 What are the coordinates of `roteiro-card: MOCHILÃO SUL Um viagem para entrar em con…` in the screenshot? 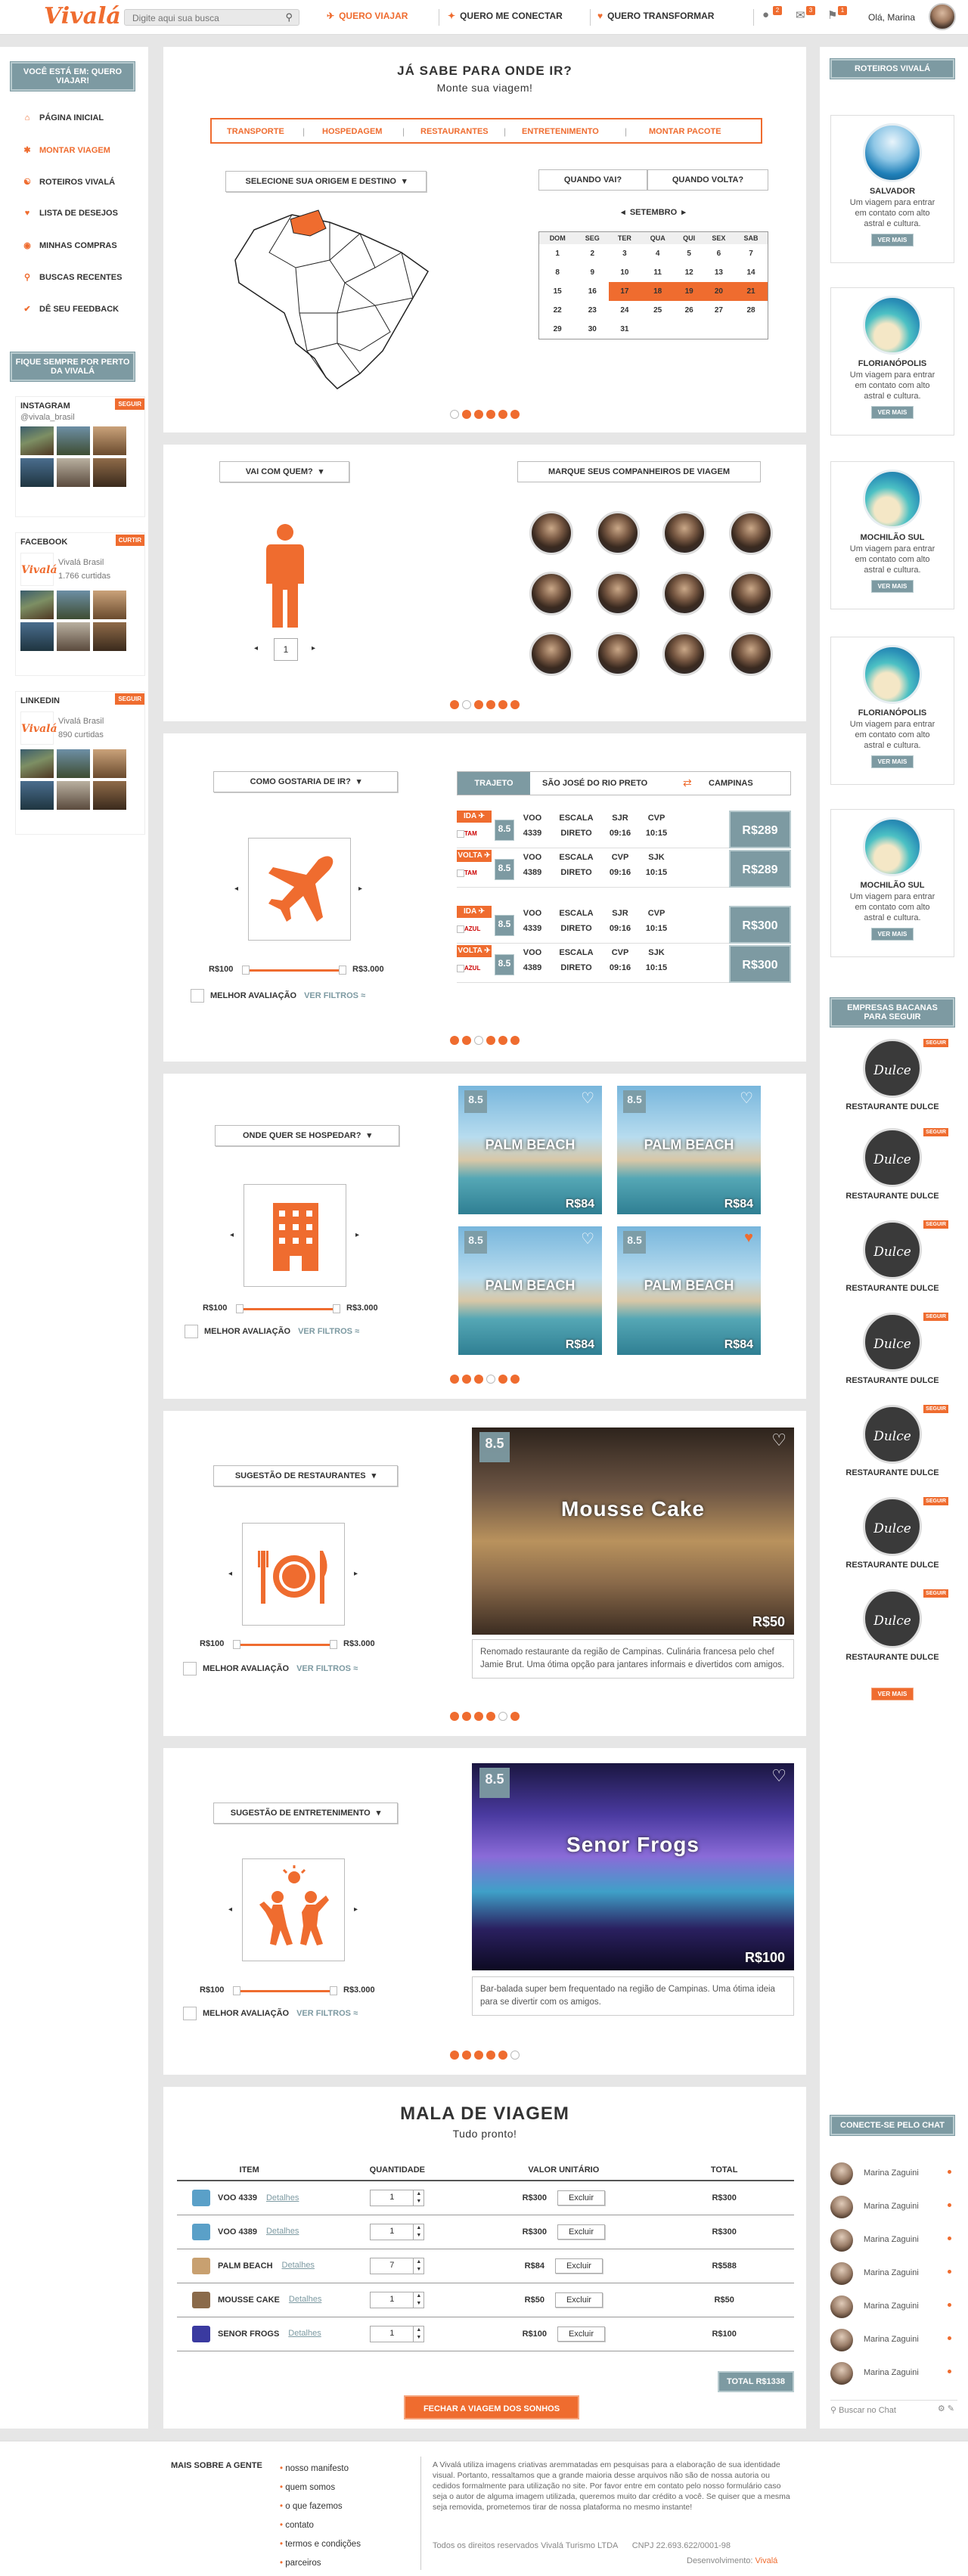 It's located at (892, 535).